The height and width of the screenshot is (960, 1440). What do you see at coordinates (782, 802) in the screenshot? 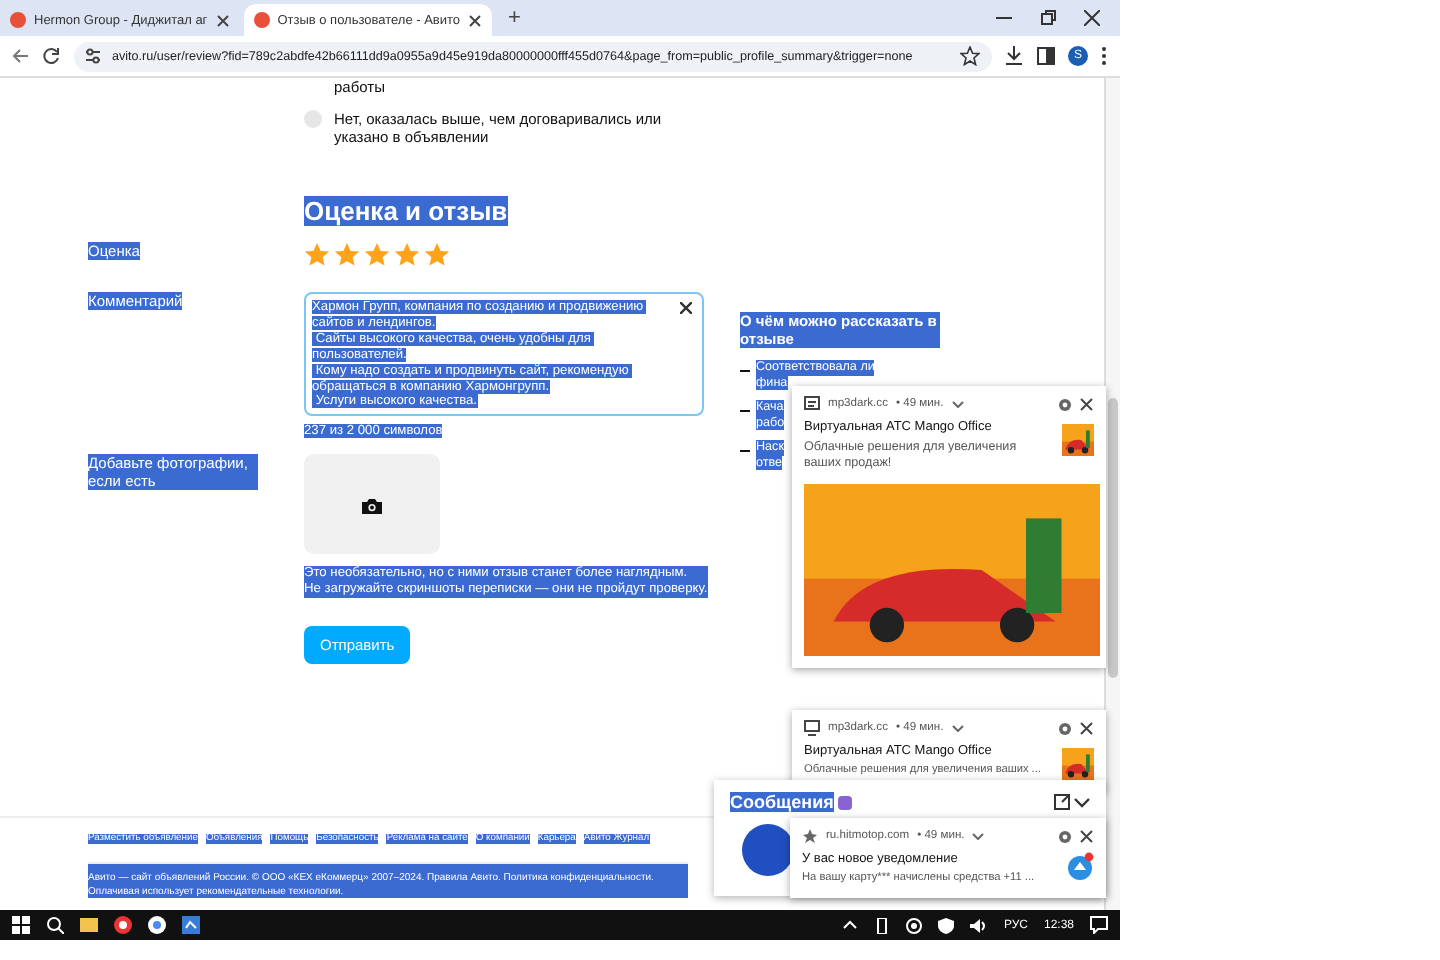
I see `messages-heading: Сообщения` at bounding box center [782, 802].